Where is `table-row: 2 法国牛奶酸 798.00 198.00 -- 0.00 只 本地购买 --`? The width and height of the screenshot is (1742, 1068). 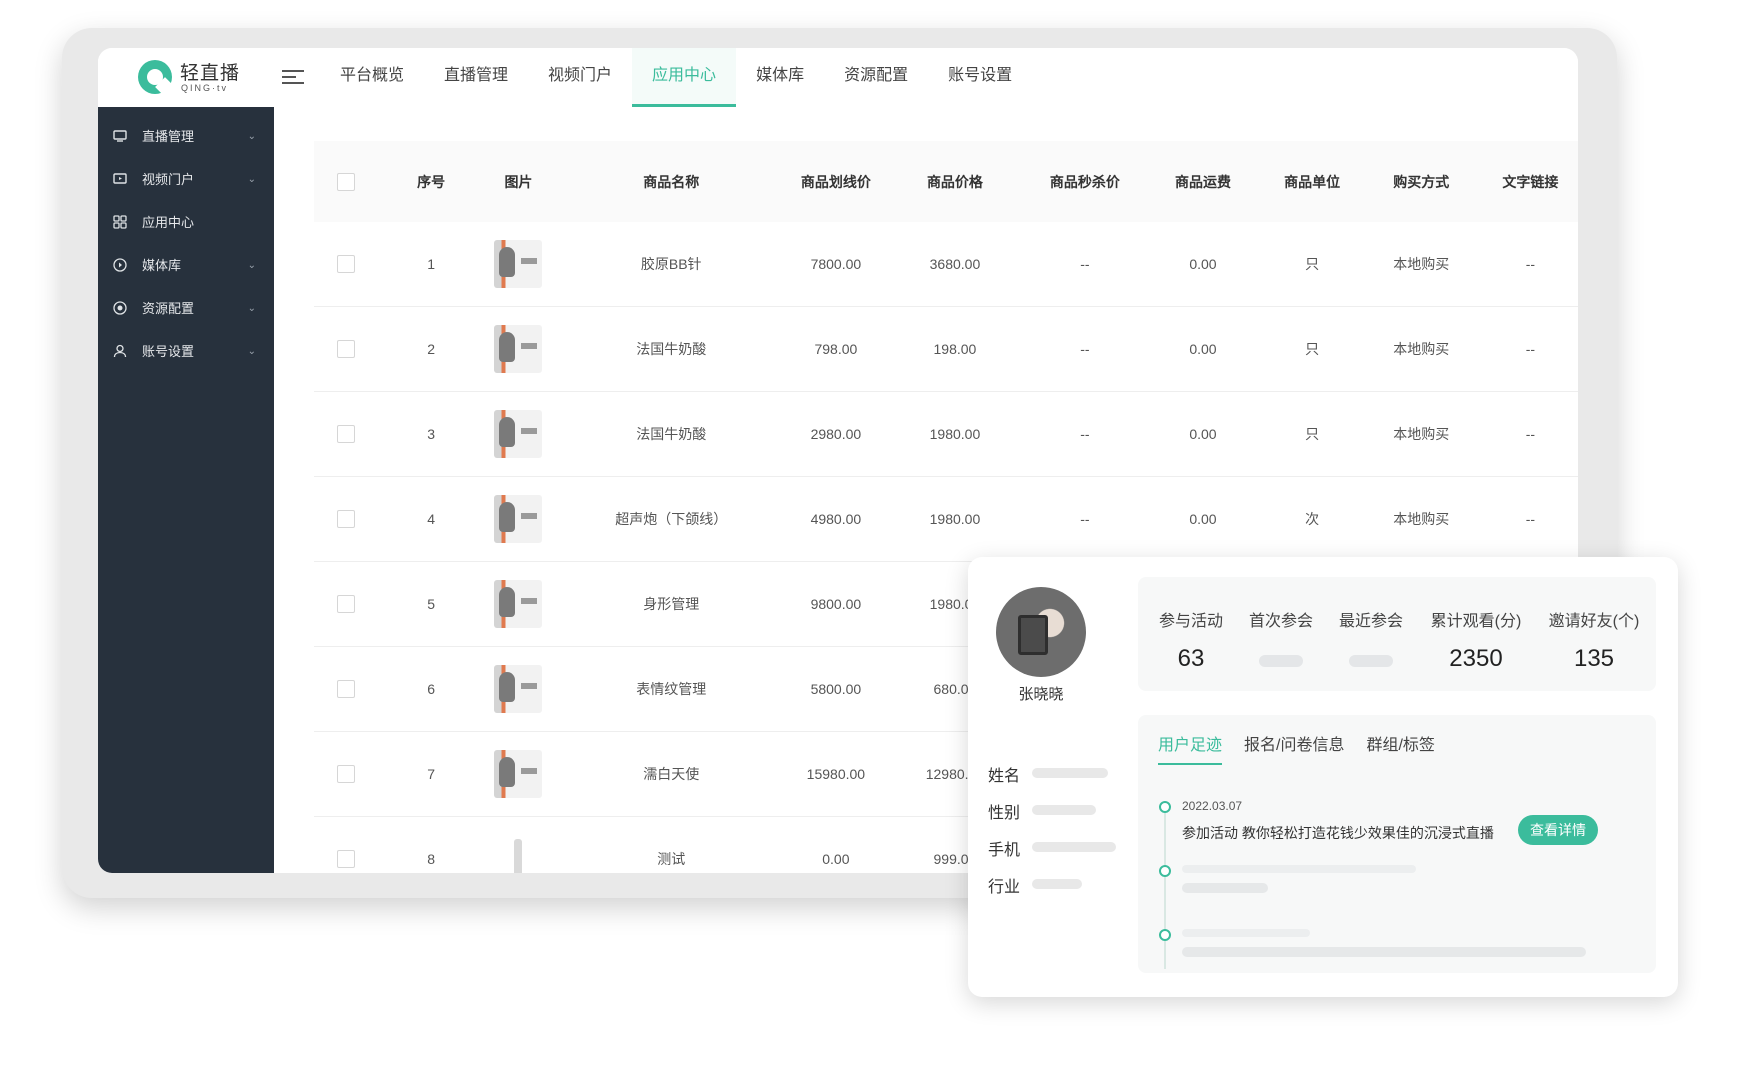
table-row: 2 法国牛奶酸 798.00 198.00 -- 0.00 只 本地购买 -- is located at coordinates (946, 349).